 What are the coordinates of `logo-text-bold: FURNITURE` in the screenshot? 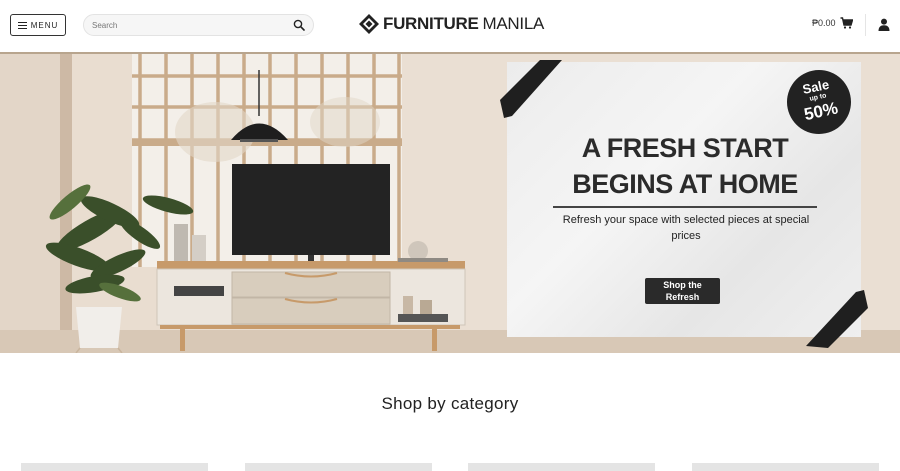 It's located at (431, 23).